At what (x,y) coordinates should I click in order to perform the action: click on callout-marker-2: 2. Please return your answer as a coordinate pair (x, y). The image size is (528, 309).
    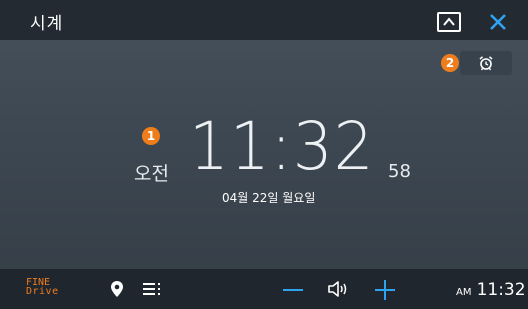
    Looking at the image, I should click on (450, 63).